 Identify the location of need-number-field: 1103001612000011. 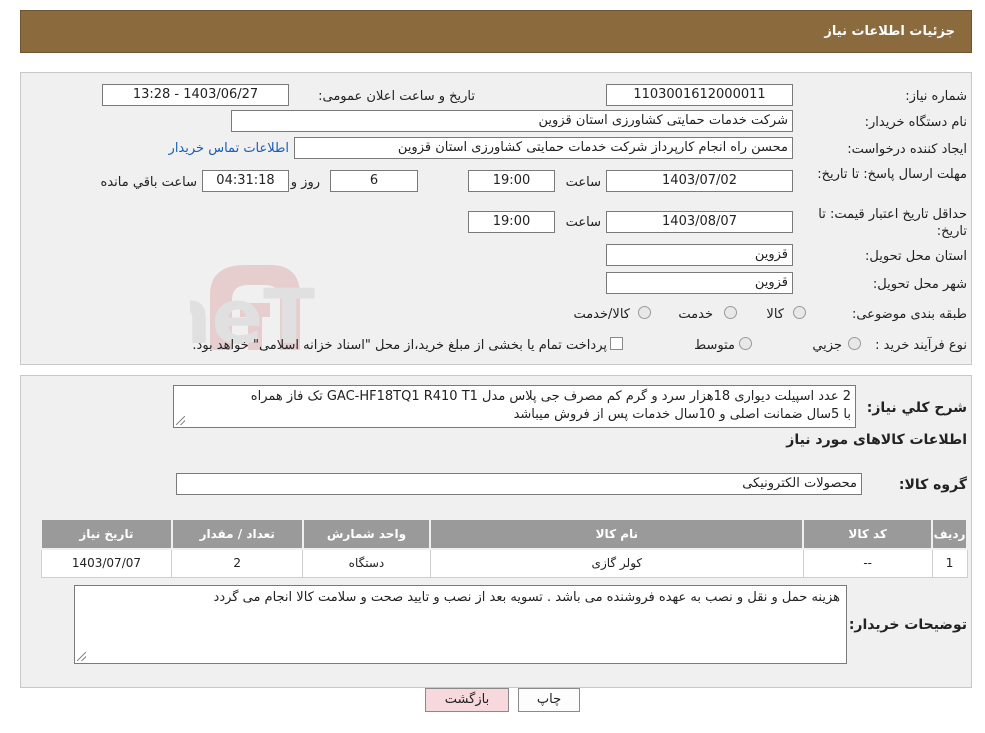
(699, 95).